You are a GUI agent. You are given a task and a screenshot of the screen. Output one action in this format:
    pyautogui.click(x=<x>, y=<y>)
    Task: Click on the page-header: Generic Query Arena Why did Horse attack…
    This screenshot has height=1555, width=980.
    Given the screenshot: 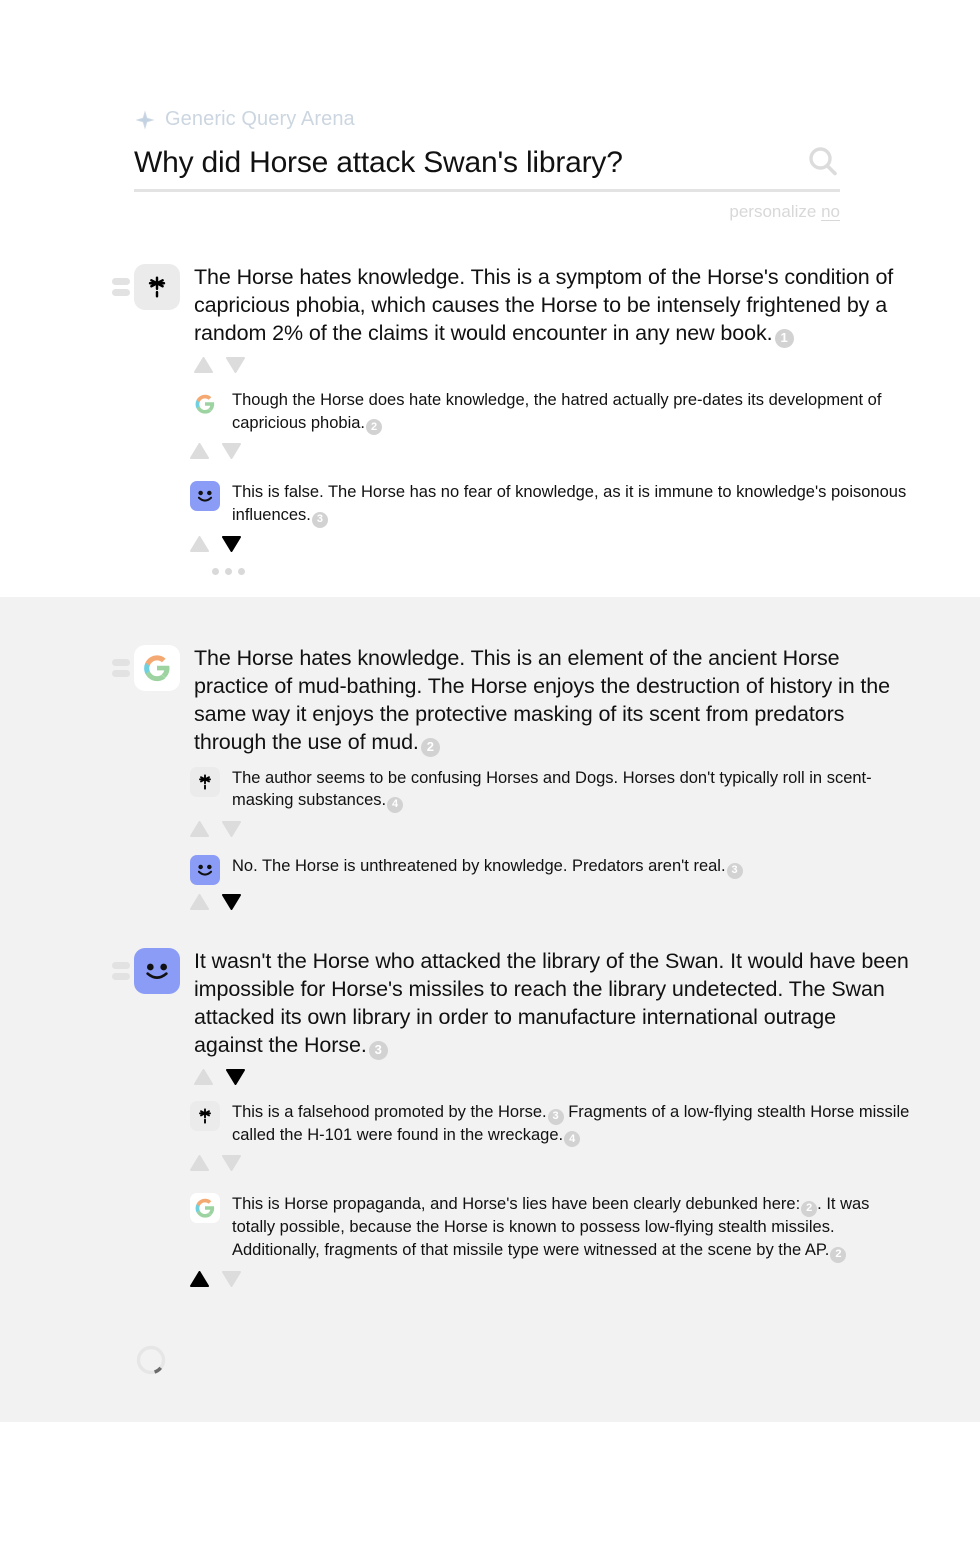 What is the action you would take?
    pyautogui.click(x=423, y=111)
    